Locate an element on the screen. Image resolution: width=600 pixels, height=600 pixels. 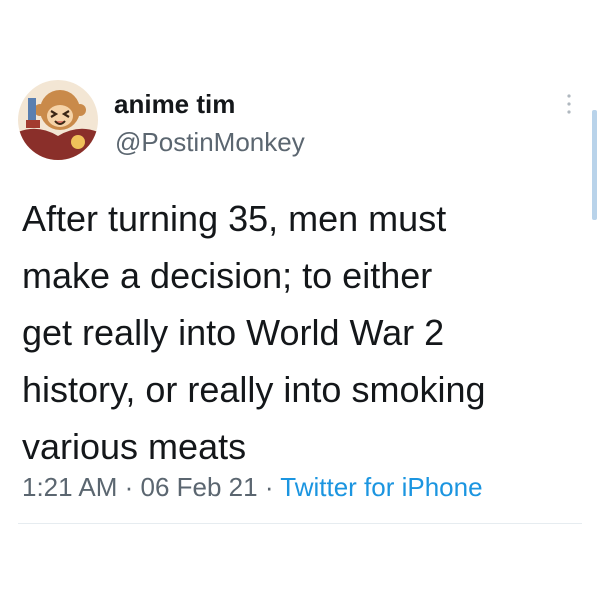
tweet-text-line: make a decision; to either is located at coordinates (227, 275).